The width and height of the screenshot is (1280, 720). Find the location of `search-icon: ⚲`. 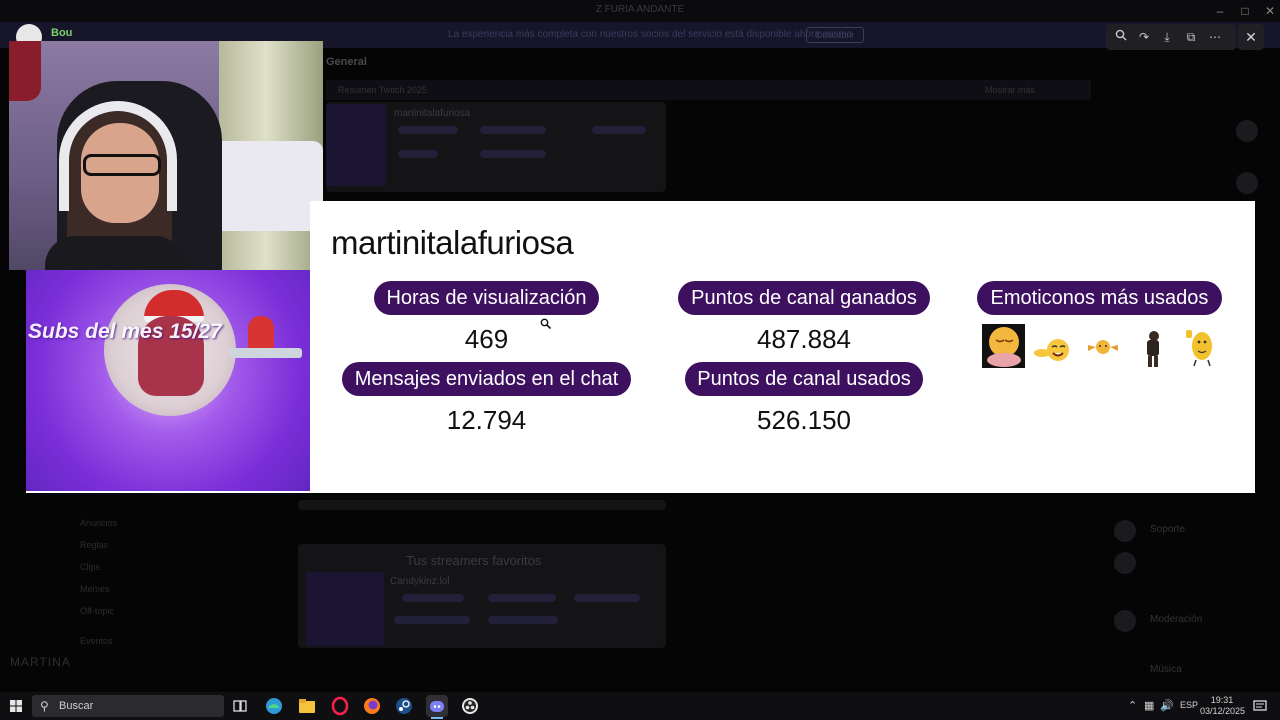

search-icon: ⚲ is located at coordinates (44, 706).